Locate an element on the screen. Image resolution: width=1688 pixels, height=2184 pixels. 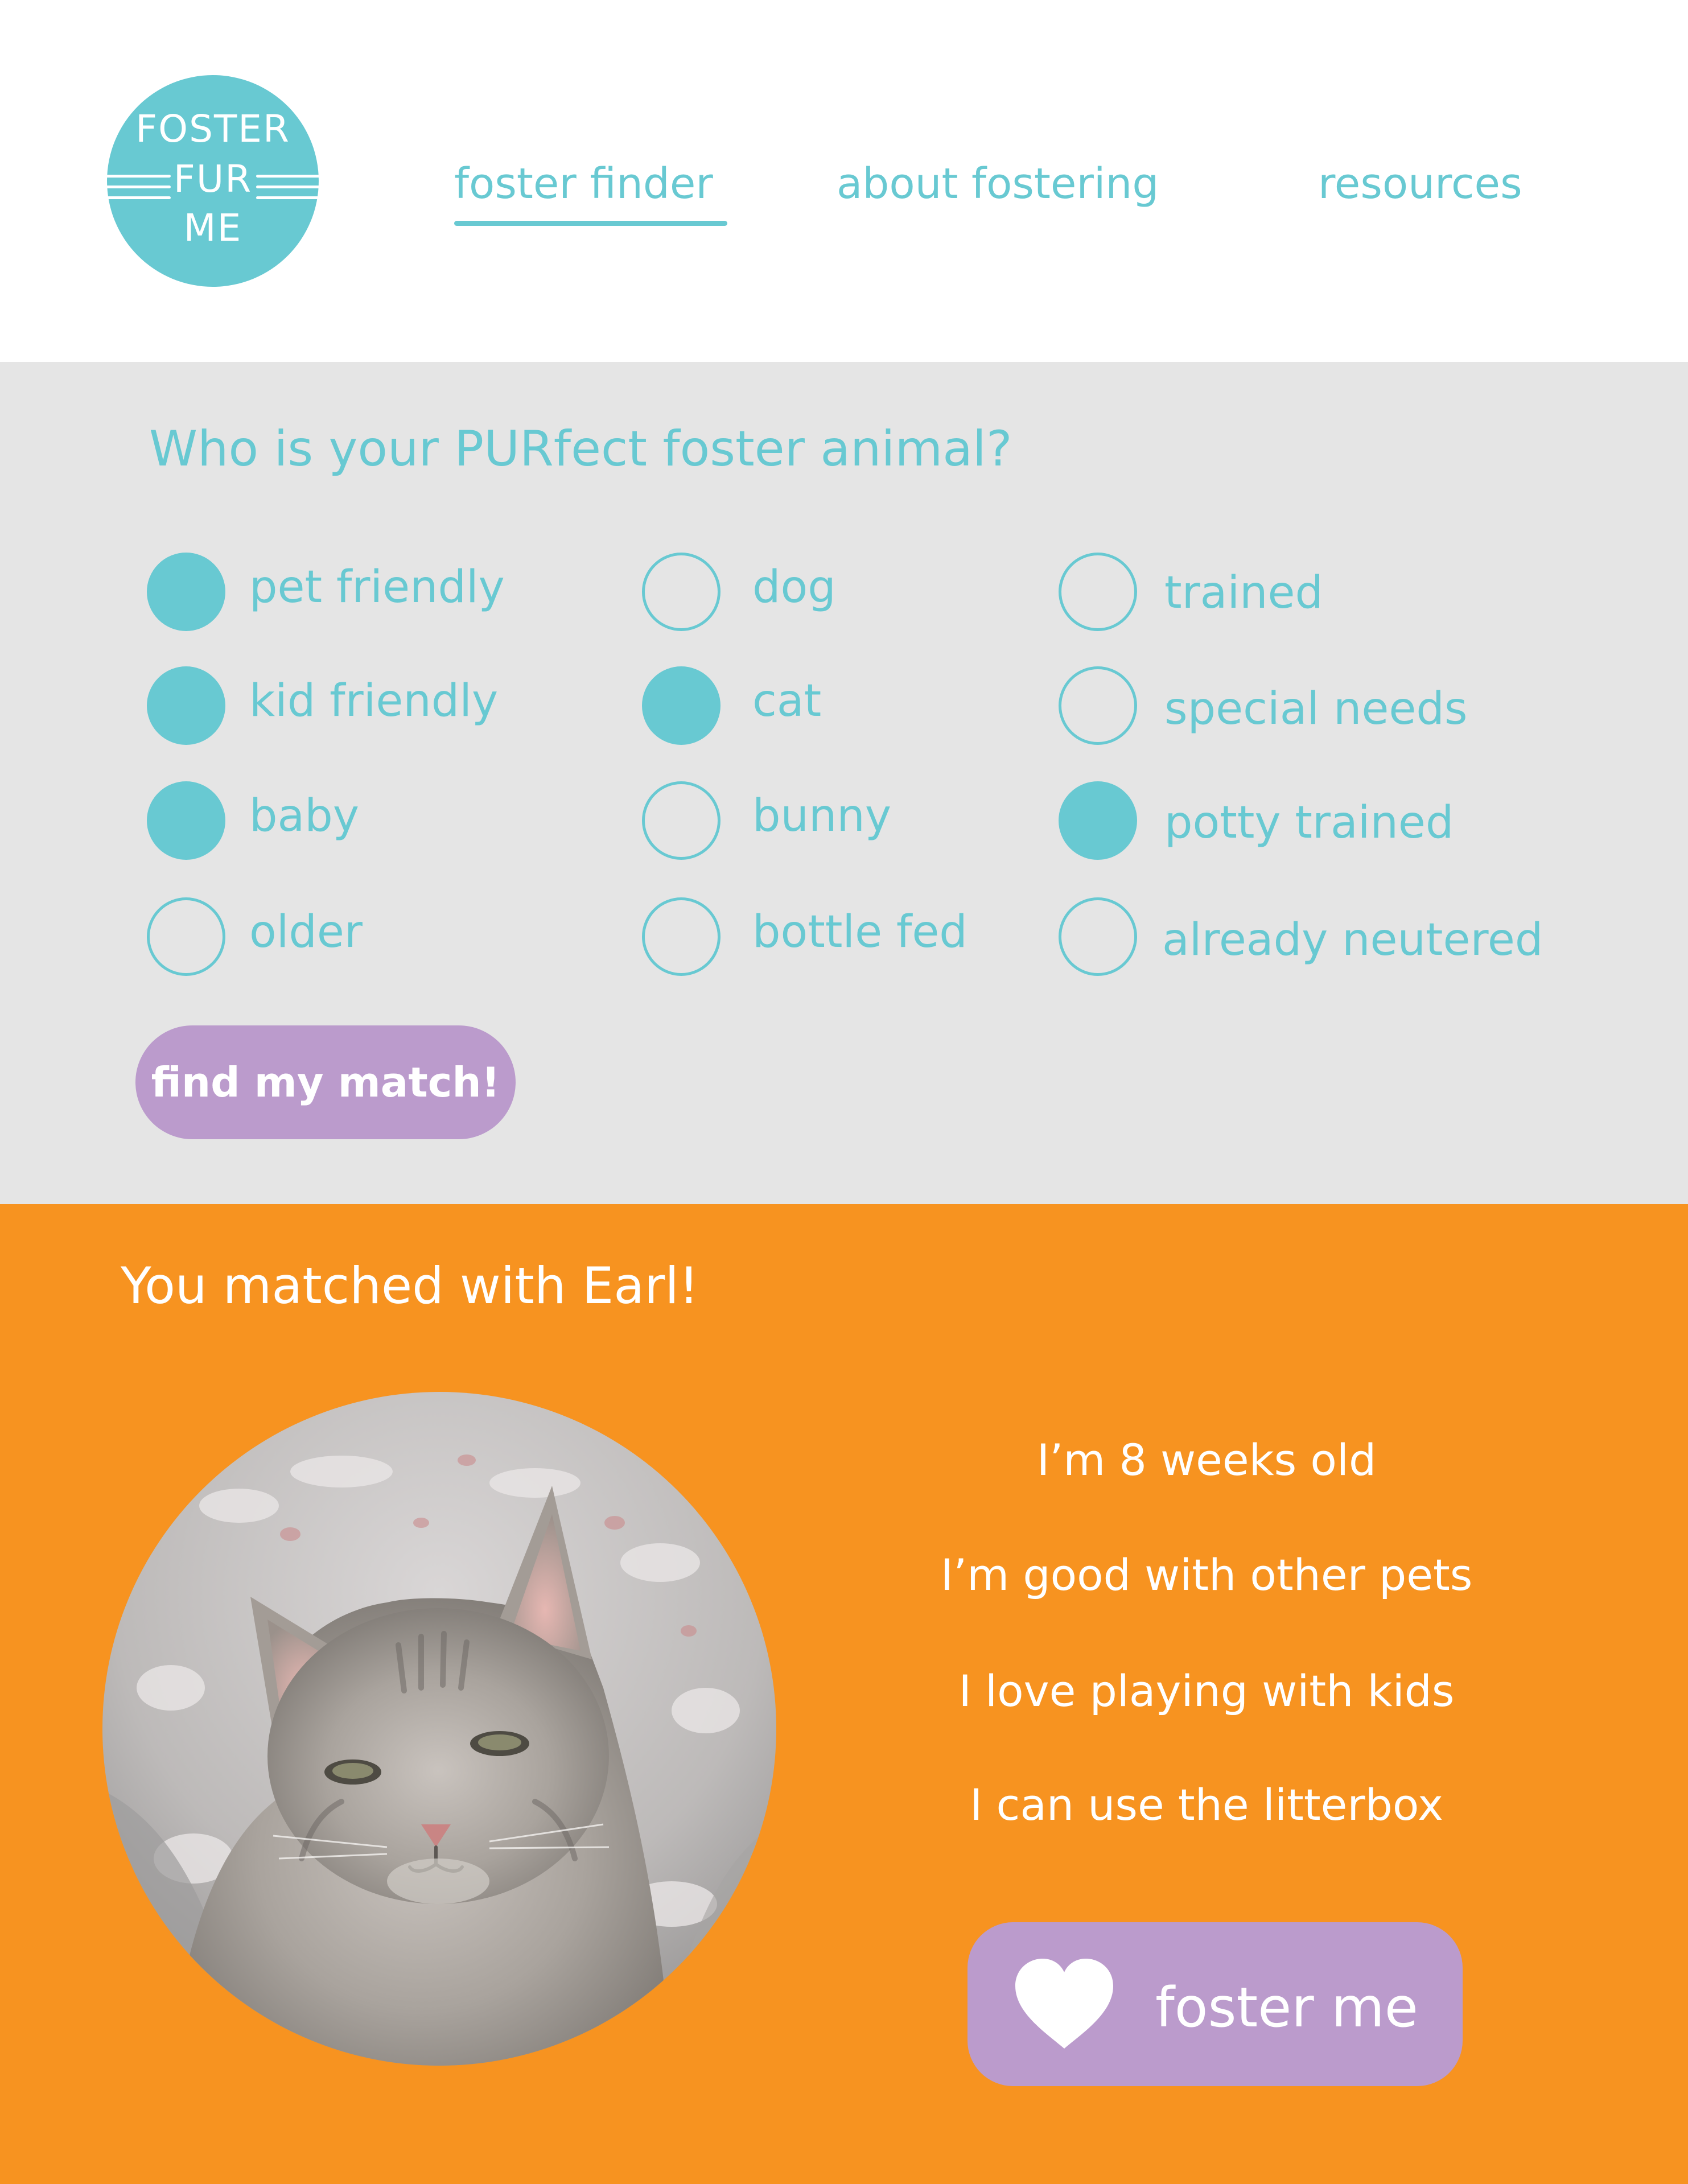
trait-litterbox: I can use the litterbox is located at coordinates (1206, 1804).